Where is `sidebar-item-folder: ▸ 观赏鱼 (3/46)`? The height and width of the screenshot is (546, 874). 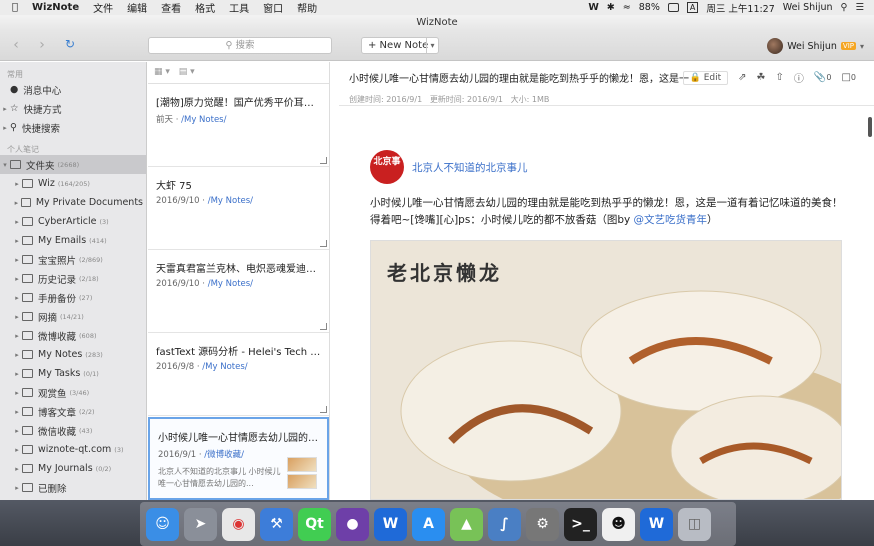
sidebar-item-folder: ▸ 观赏鱼 (3/46) is located at coordinates (73, 392).